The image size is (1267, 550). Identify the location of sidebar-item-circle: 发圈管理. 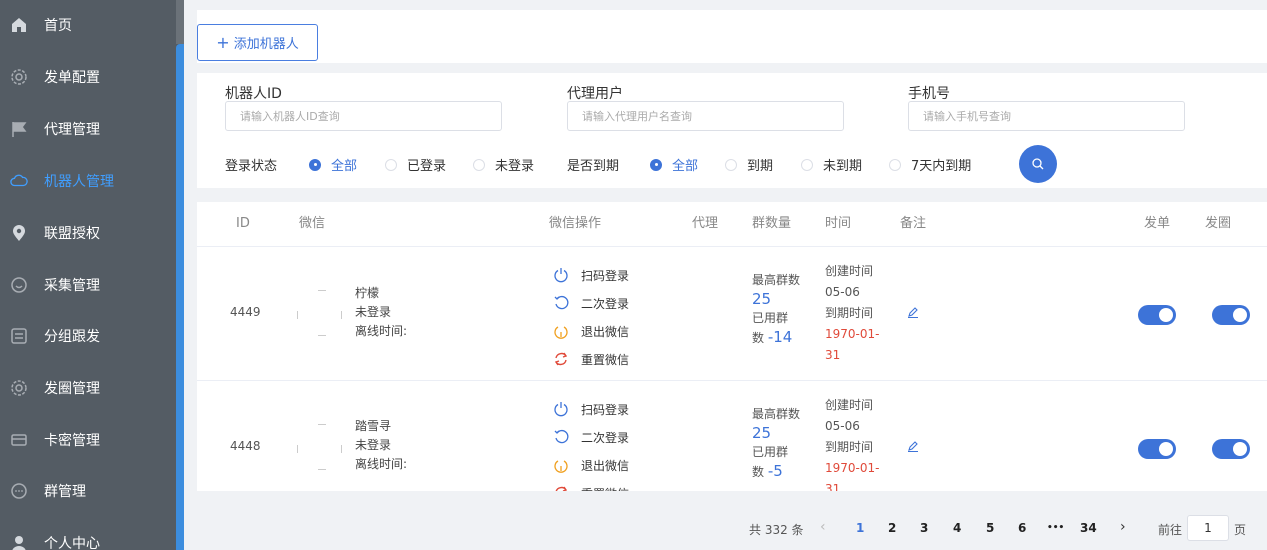
(88, 388).